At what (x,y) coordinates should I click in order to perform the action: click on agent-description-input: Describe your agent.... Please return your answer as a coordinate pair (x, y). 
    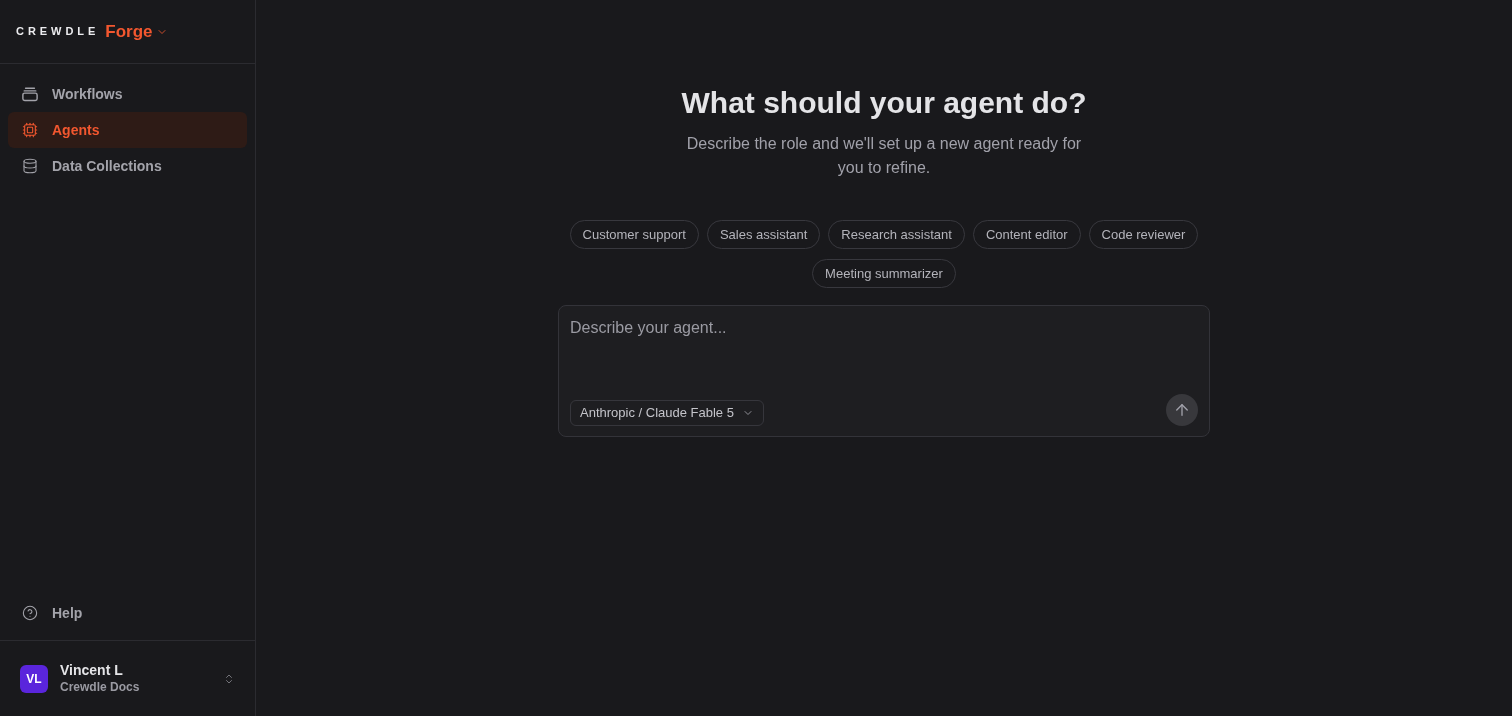
    Looking at the image, I should click on (884, 355).